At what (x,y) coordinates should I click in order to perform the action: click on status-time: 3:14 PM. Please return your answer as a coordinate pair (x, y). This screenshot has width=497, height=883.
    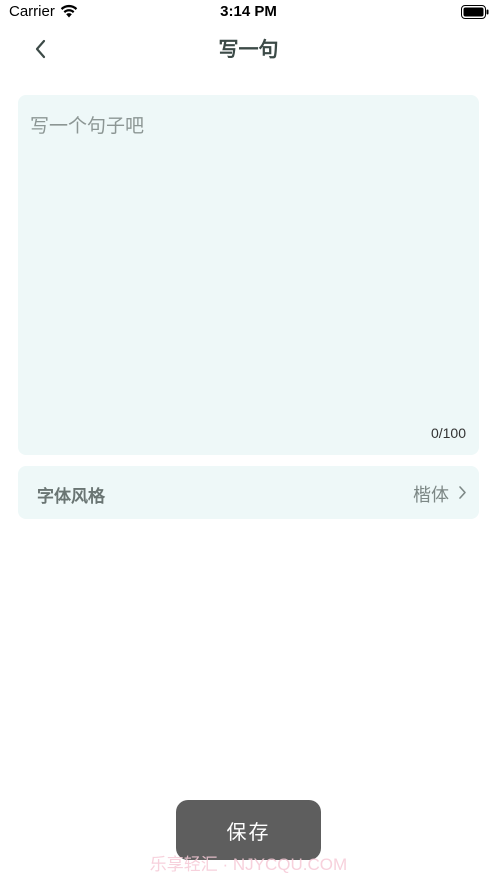
    Looking at the image, I should click on (248, 11).